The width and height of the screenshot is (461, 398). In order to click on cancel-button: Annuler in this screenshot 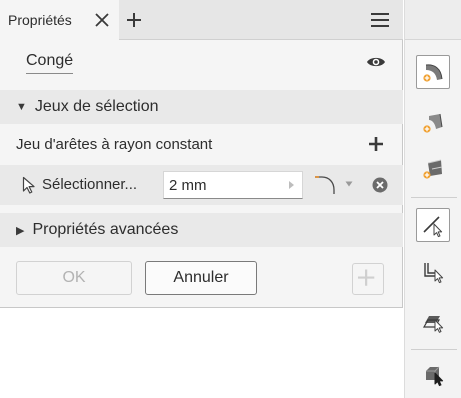, I will do `click(201, 278)`.